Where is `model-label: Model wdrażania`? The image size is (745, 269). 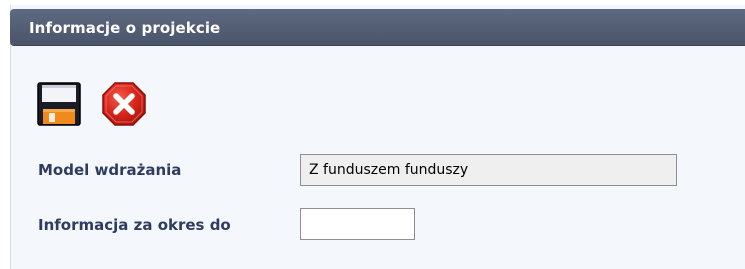
model-label: Model wdrażania is located at coordinates (110, 170).